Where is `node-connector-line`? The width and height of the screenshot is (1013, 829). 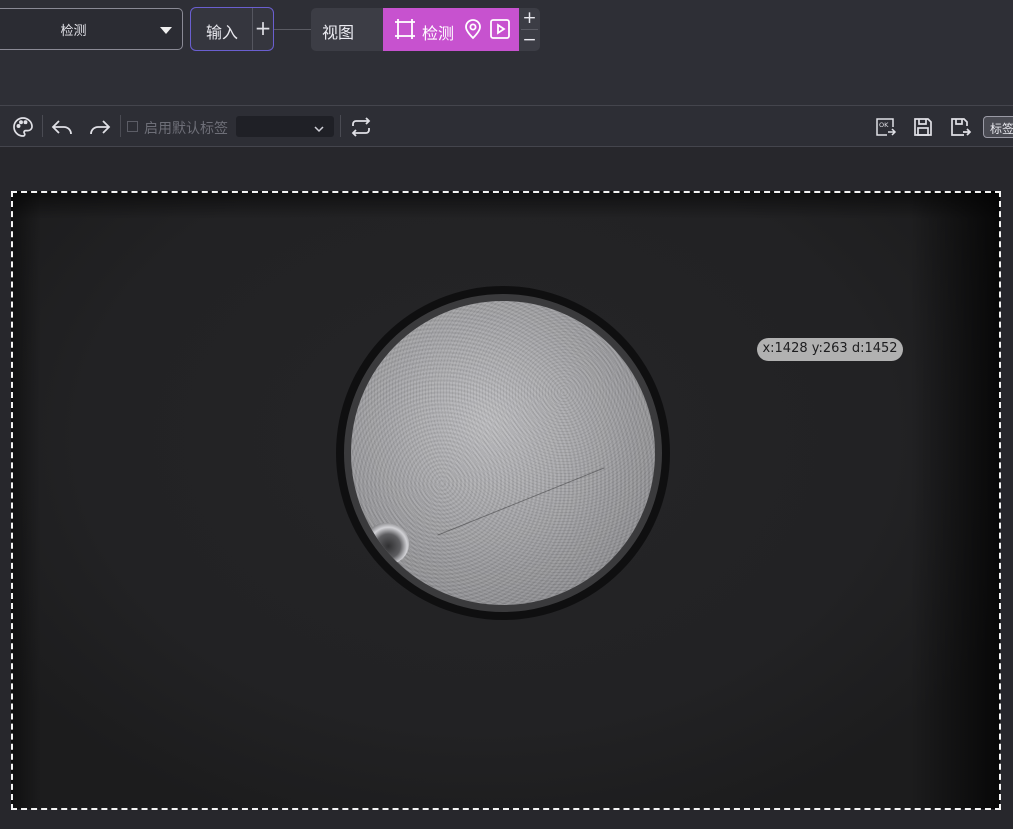
node-connector-line is located at coordinates (292, 29).